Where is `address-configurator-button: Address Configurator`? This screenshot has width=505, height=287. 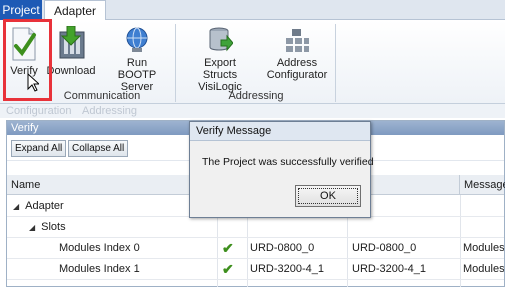
address-configurator-button: Address Configurator is located at coordinates (297, 53).